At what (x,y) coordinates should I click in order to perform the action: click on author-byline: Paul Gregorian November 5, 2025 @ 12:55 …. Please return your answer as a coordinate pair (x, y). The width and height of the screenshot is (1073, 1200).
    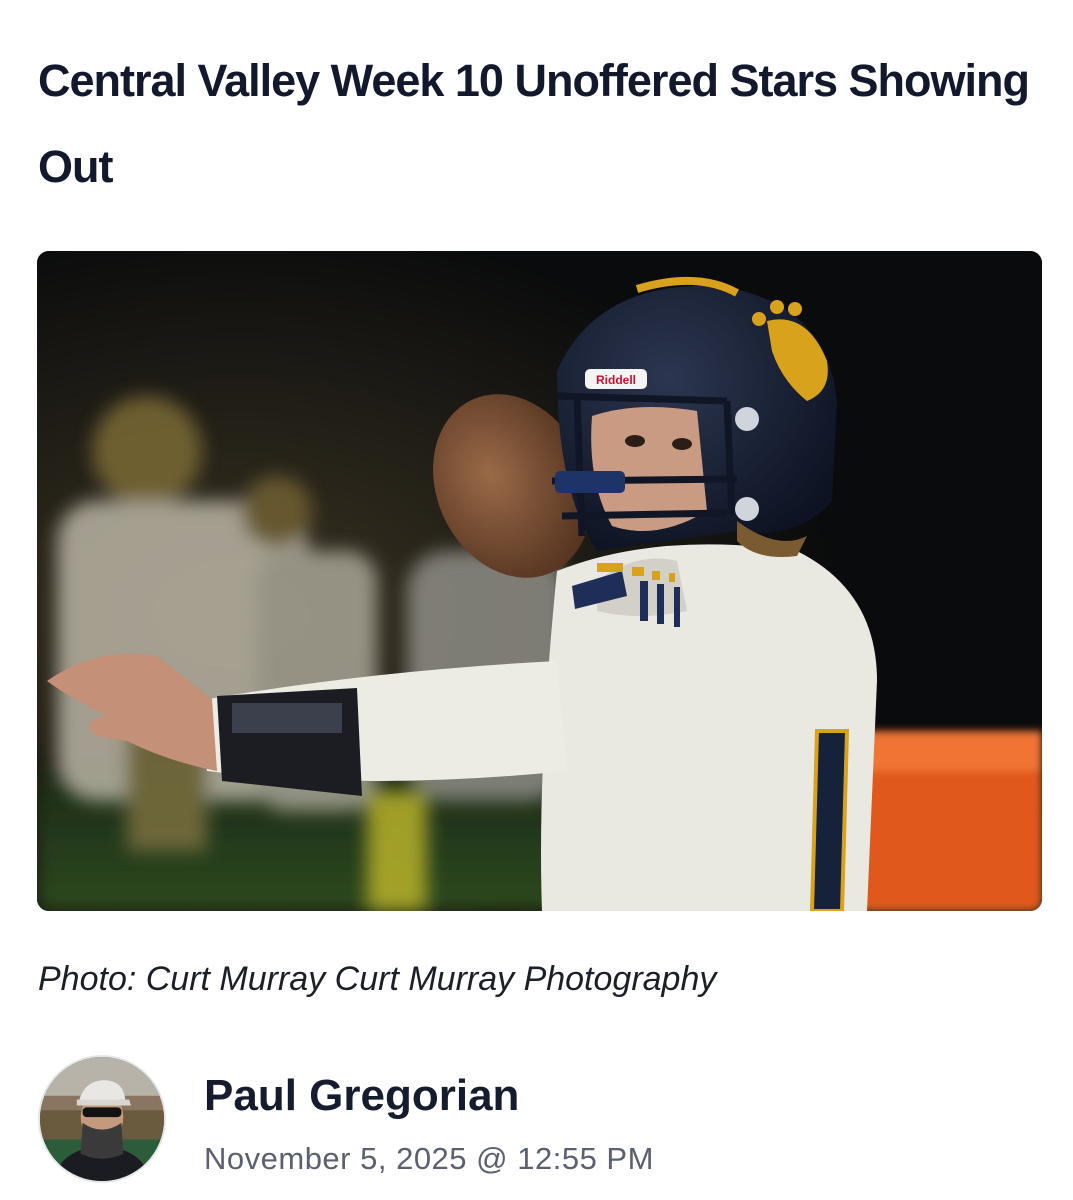
    Looking at the image, I should click on (538, 1120).